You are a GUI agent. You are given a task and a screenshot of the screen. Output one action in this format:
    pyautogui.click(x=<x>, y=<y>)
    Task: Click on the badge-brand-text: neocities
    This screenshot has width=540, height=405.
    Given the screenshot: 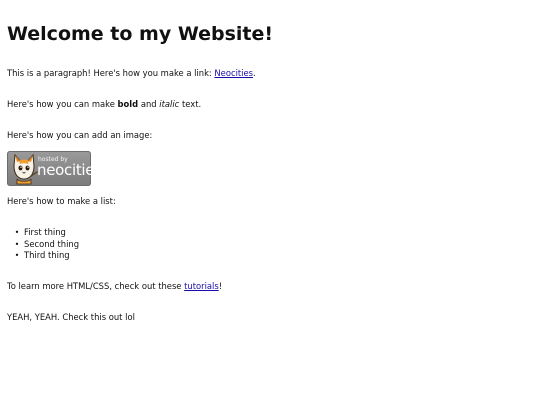 What is the action you would take?
    pyautogui.click(x=64, y=170)
    